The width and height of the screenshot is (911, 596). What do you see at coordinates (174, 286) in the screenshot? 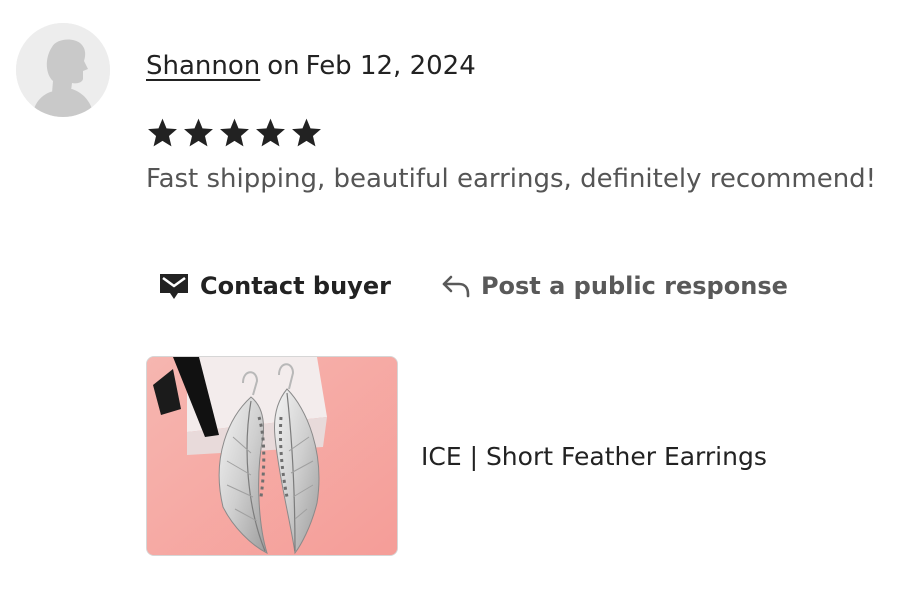
I see `envelope-icon` at bounding box center [174, 286].